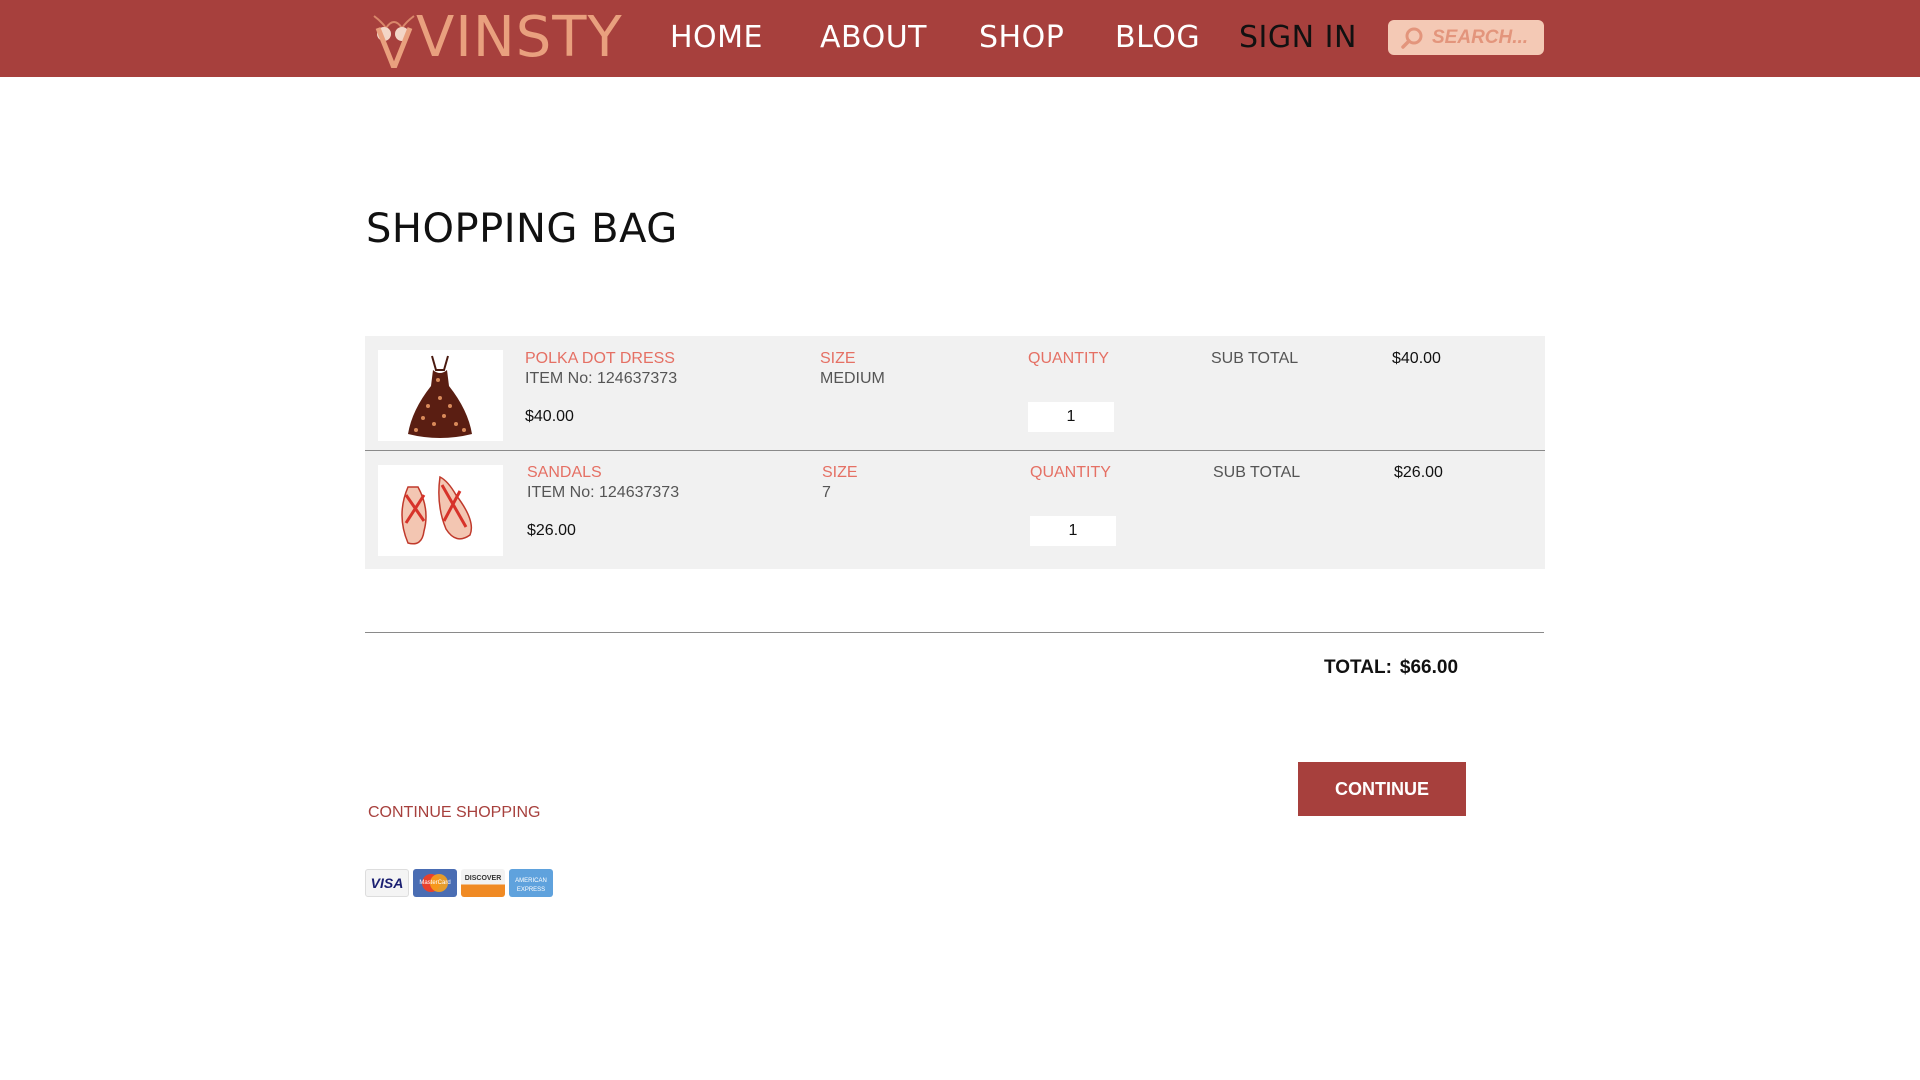  Describe the element at coordinates (1412, 38) in the screenshot. I see `search-icon` at that location.